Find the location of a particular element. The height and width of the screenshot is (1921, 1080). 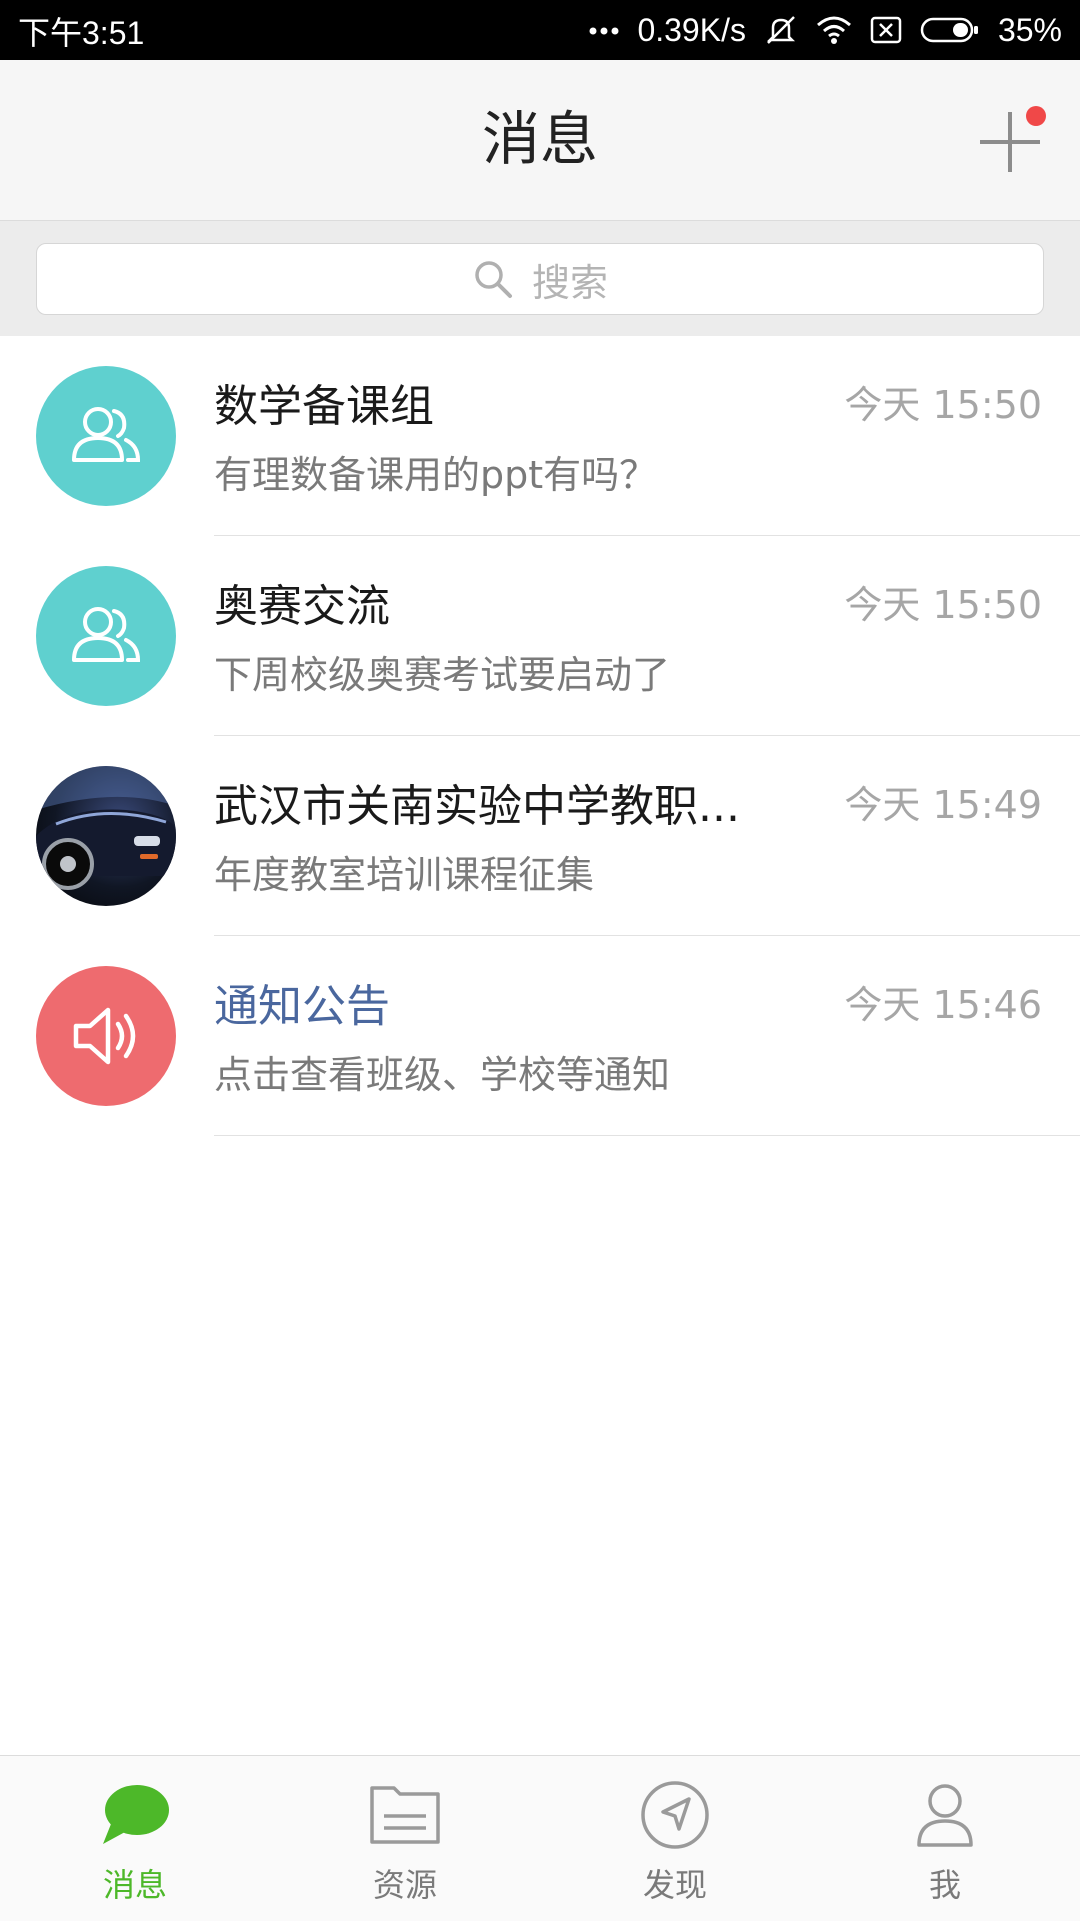

conversation-item: 武汉市关南实验中学教职... 今天 15:49 年度教室培训课程征集 is located at coordinates (540, 836).